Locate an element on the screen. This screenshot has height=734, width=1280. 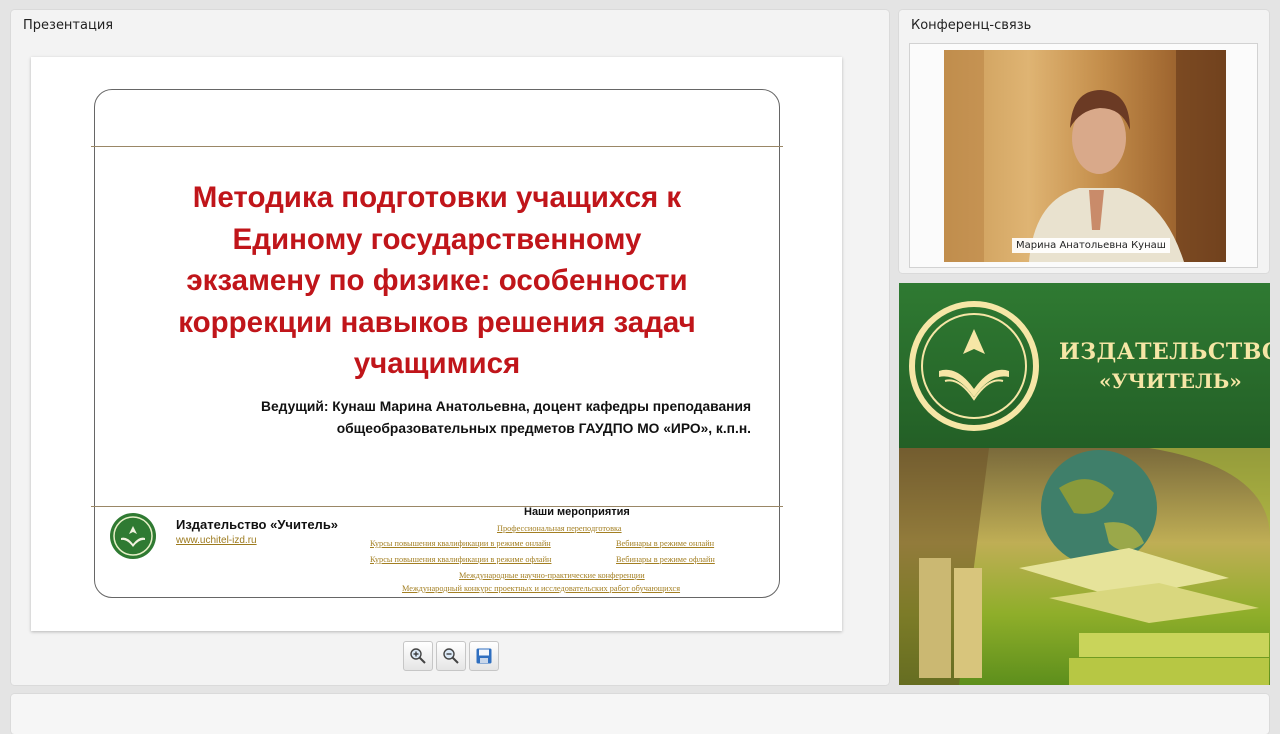
zoom-out-icon is located at coordinates (451, 656).